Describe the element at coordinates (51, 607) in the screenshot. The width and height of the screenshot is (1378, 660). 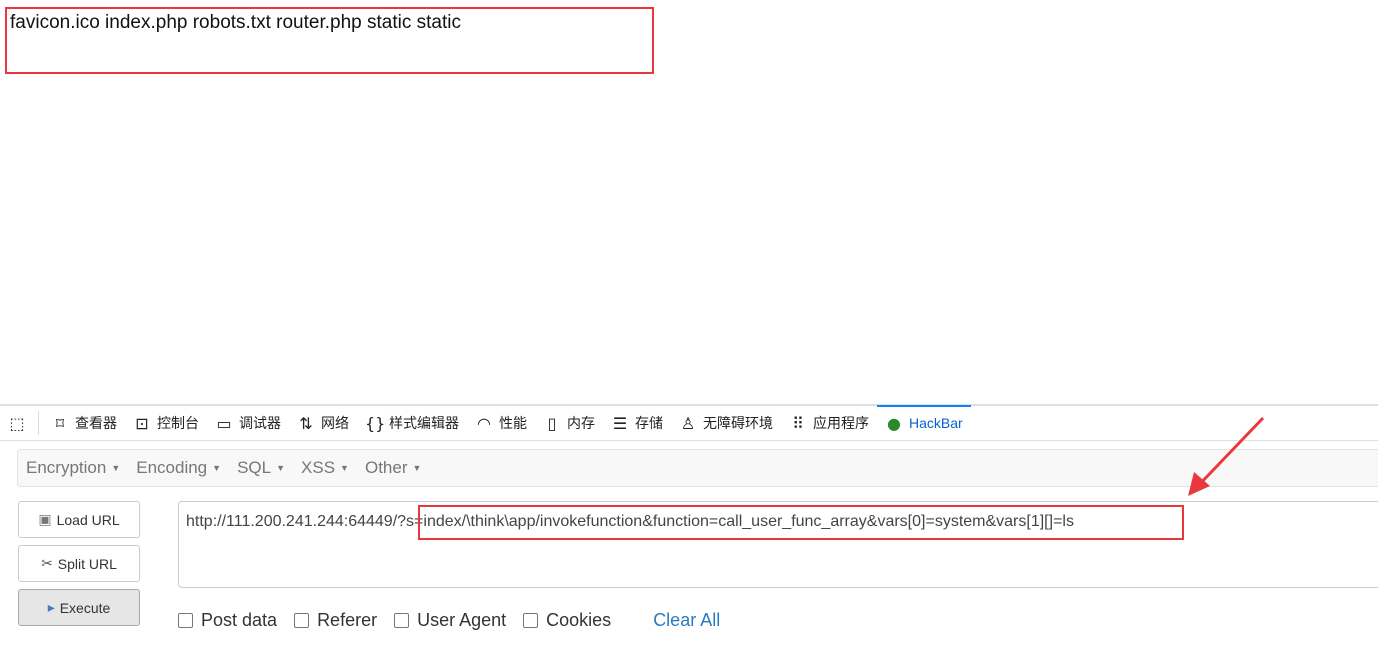
I see `play-icon: ▸` at that location.